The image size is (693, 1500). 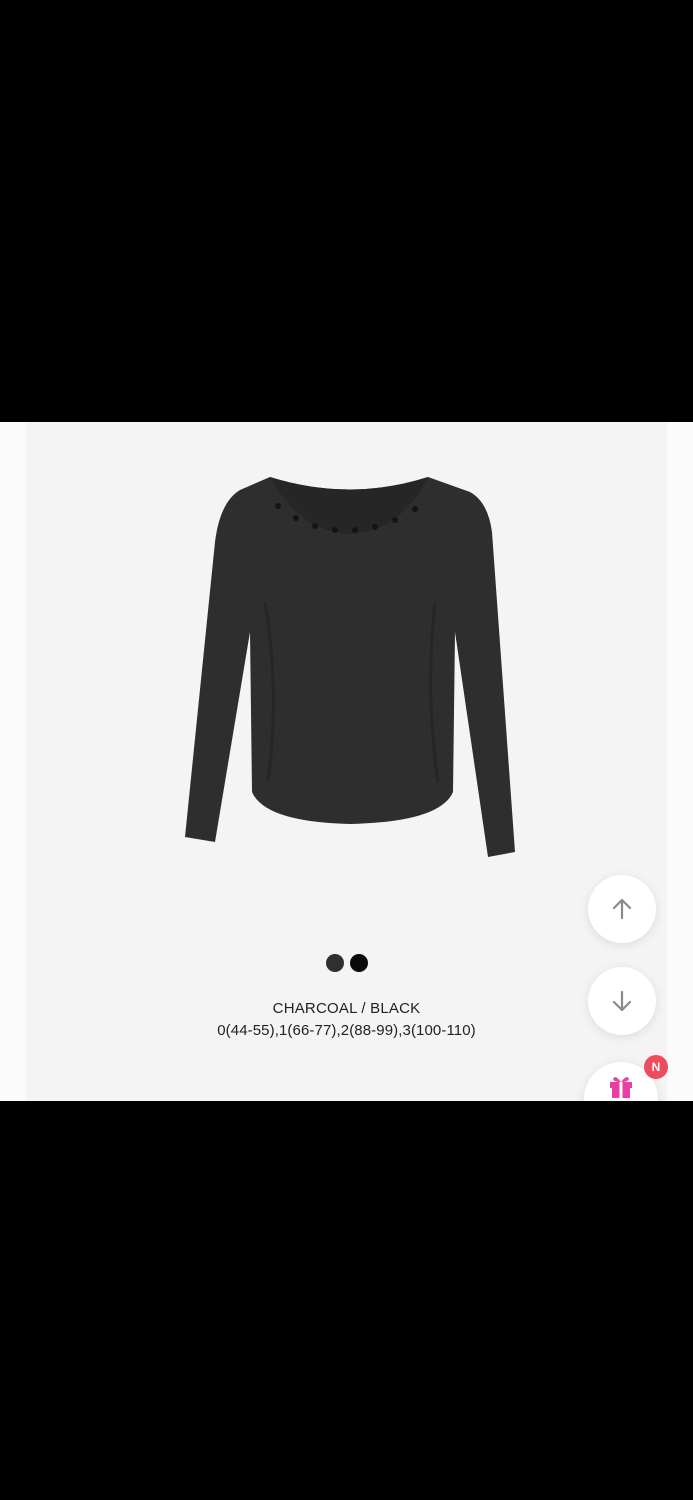 I want to click on arrow-down-icon, so click(x=622, y=1001).